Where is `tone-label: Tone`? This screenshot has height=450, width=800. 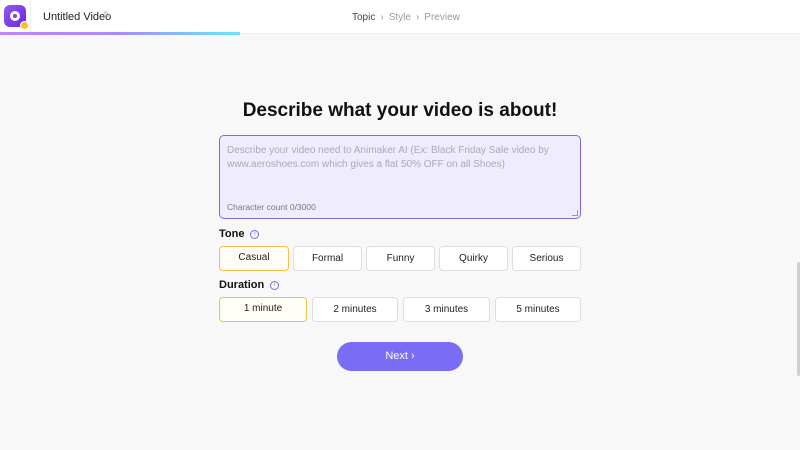 tone-label: Tone is located at coordinates (232, 234).